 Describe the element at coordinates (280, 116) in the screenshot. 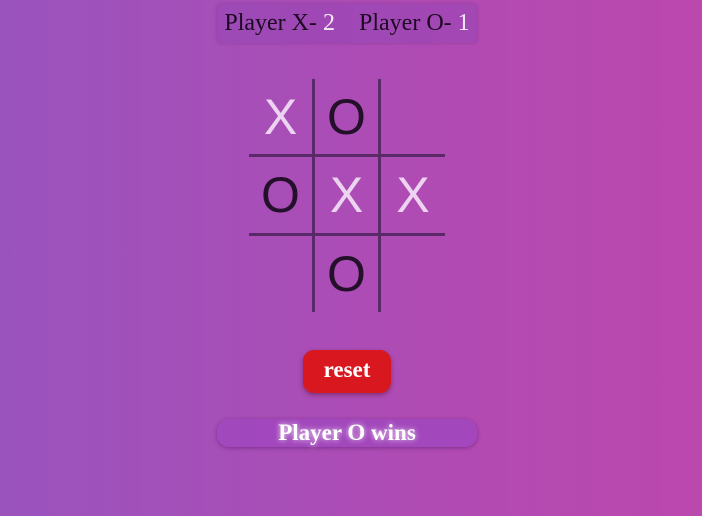

I see `board-cell-1: X` at that location.